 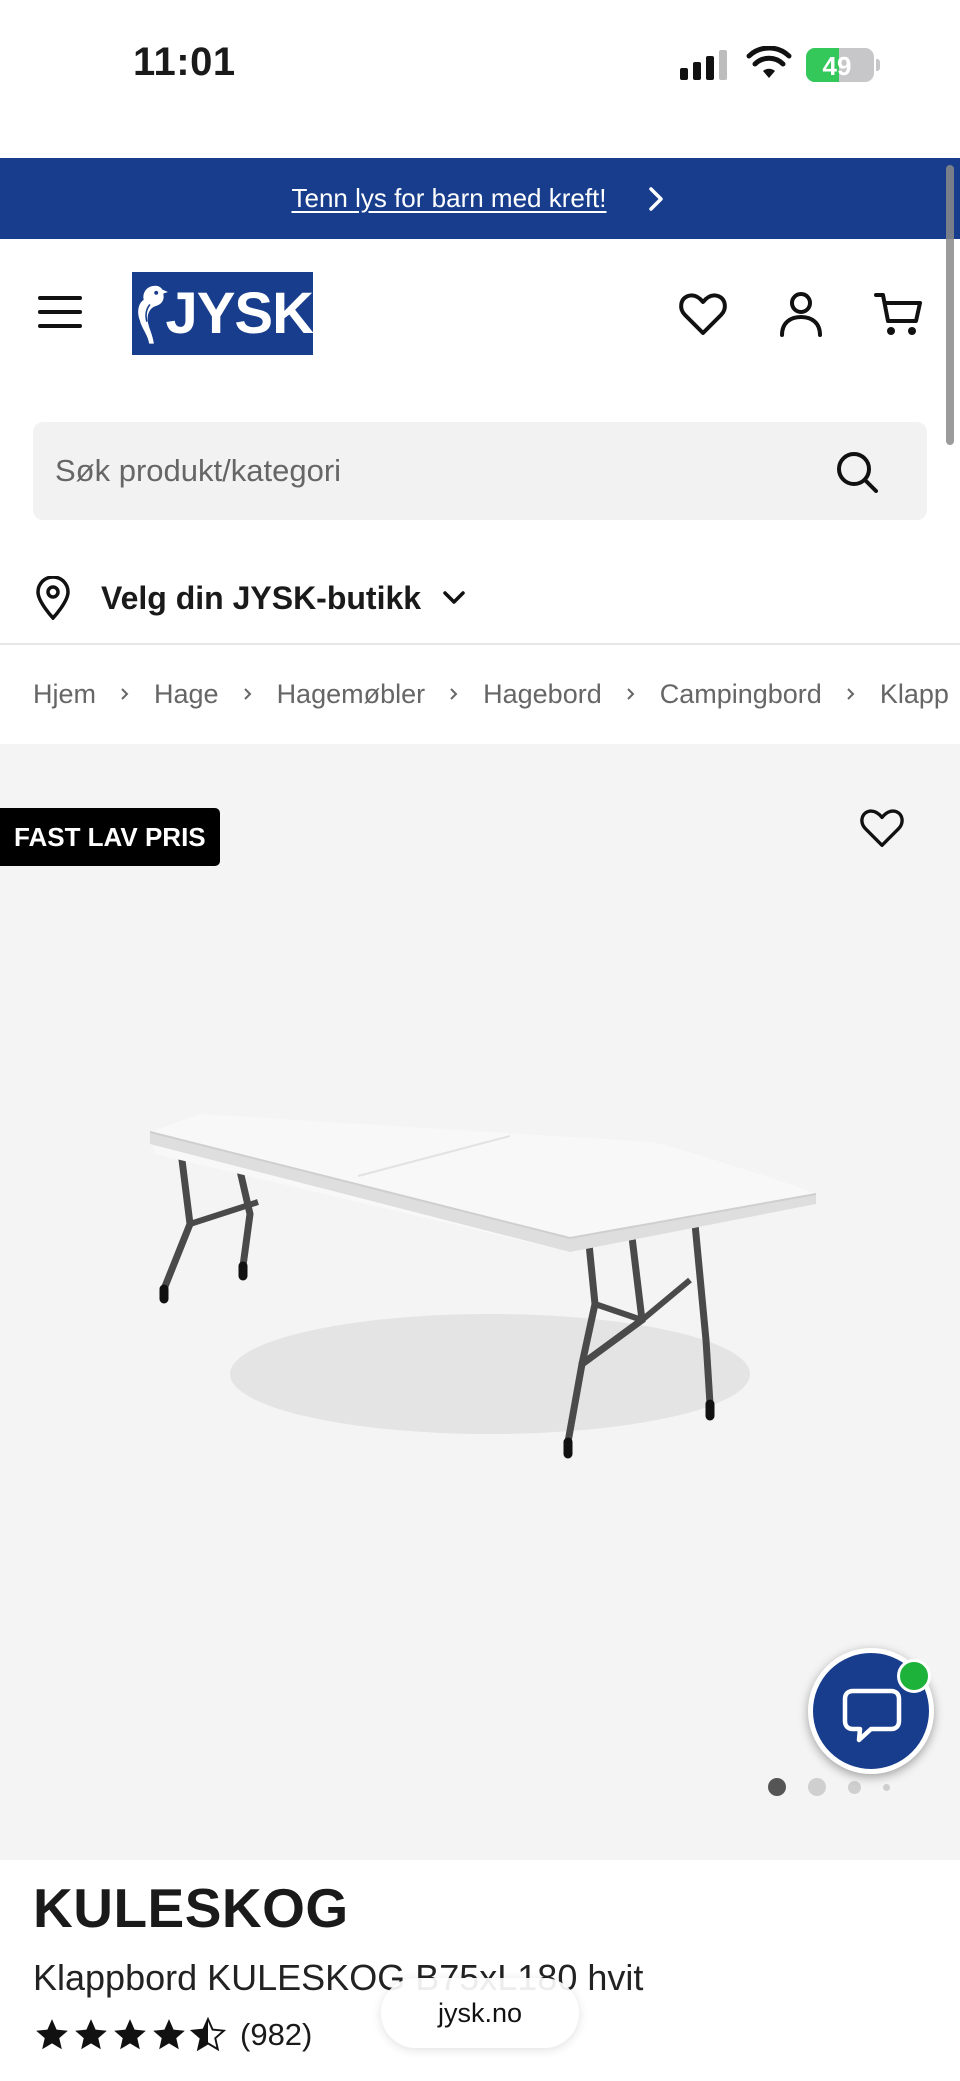 I want to click on wifi-icon, so click(x=769, y=62).